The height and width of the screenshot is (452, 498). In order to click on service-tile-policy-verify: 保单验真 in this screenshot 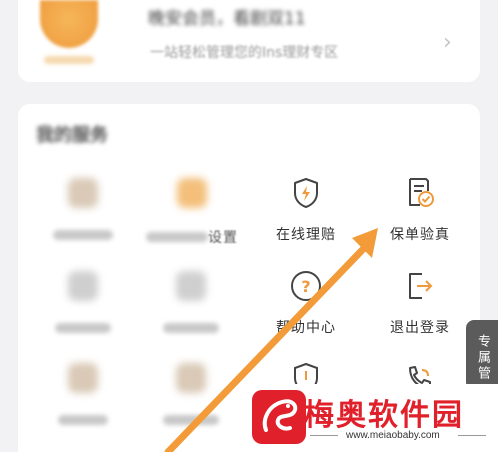, I will do `click(420, 209)`.